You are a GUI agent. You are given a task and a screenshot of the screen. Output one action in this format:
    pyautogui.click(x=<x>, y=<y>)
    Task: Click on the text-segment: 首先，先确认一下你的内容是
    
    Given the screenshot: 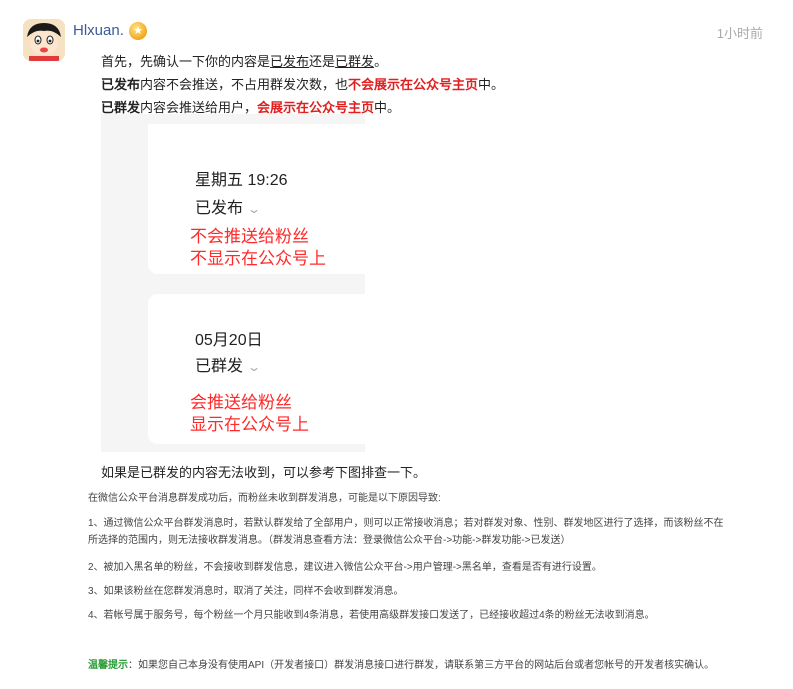 What is the action you would take?
    pyautogui.click(x=186, y=61)
    